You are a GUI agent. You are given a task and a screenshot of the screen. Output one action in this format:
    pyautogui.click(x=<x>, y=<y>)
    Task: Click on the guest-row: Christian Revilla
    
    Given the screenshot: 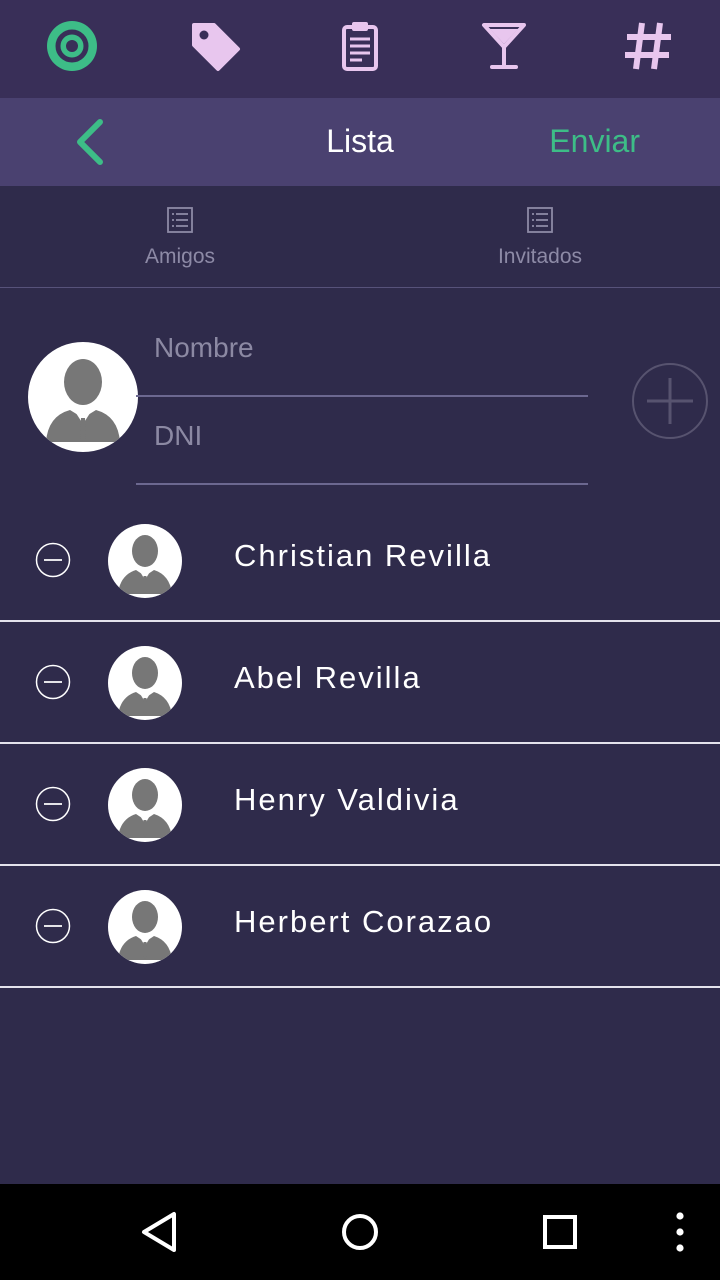 What is the action you would take?
    pyautogui.click(x=360, y=561)
    